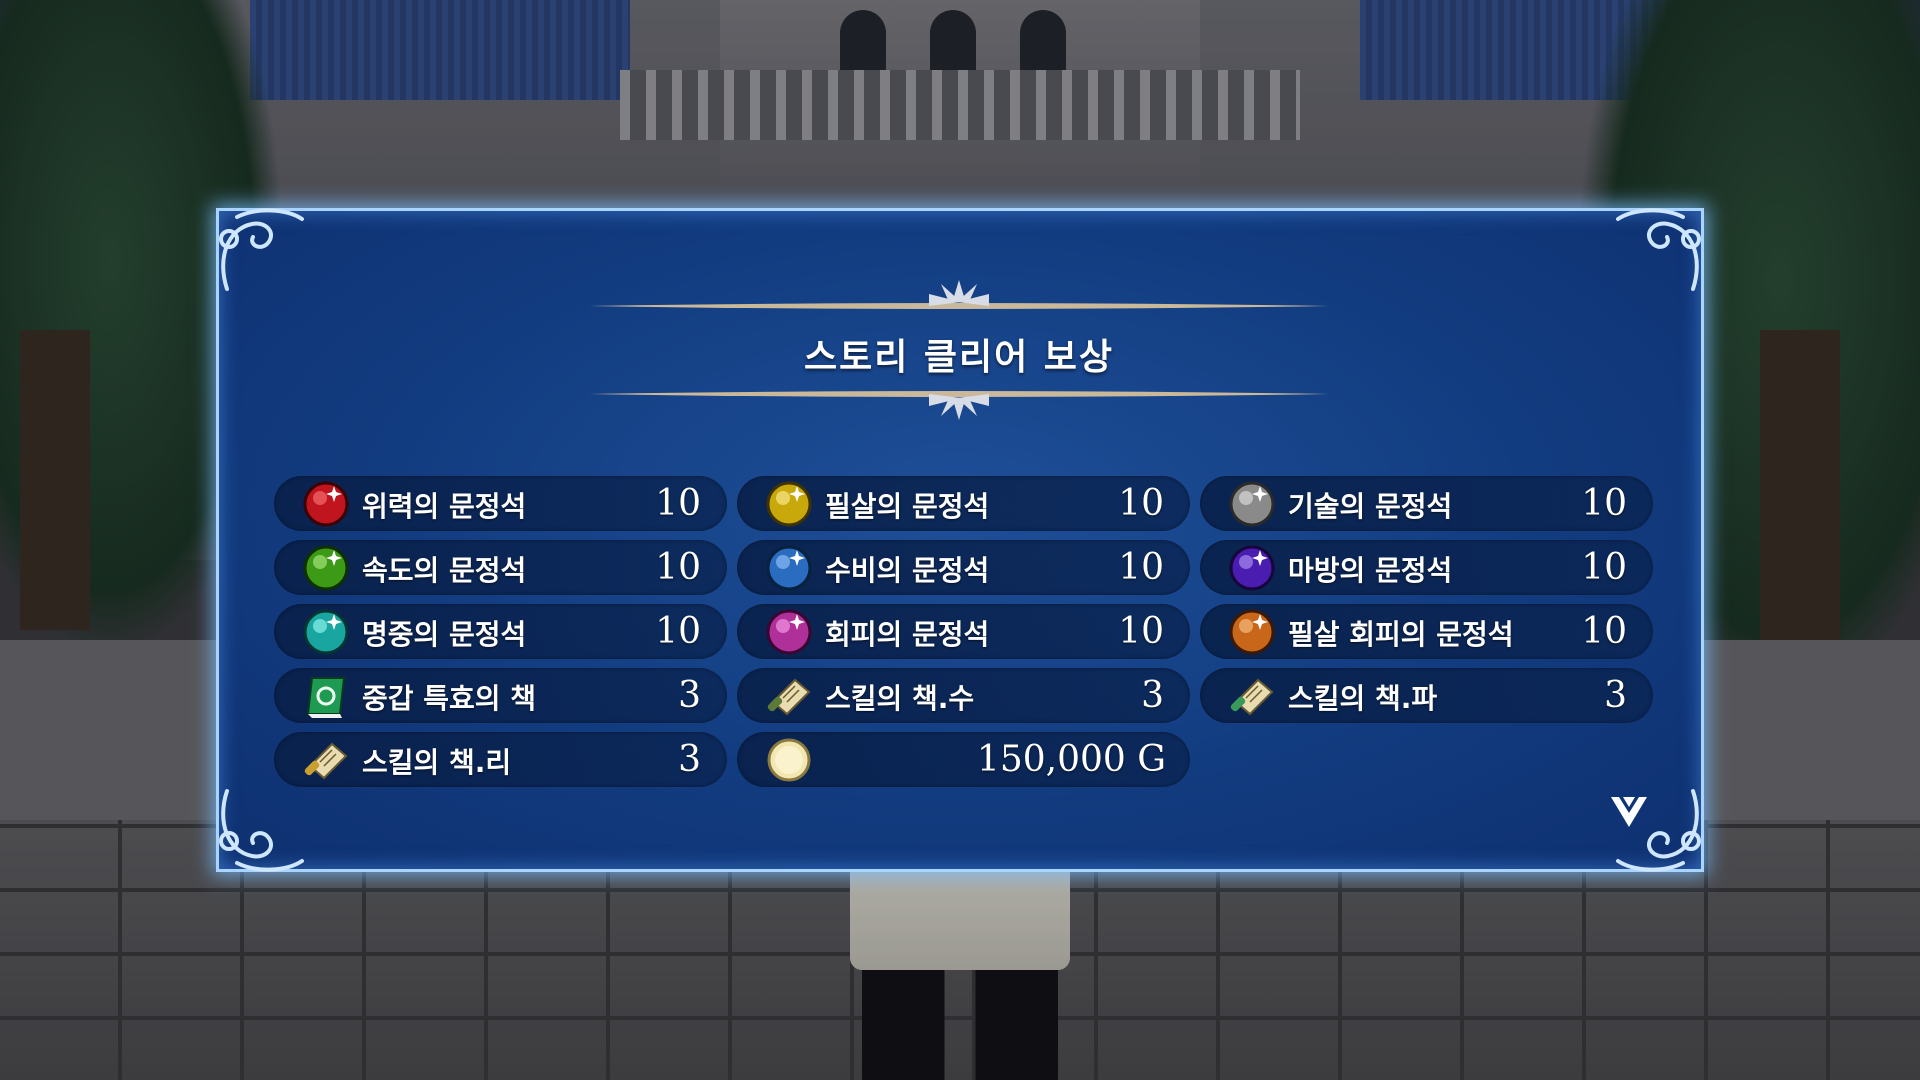  What do you see at coordinates (1252, 632) in the screenshot?
I see `orange-gem-icon` at bounding box center [1252, 632].